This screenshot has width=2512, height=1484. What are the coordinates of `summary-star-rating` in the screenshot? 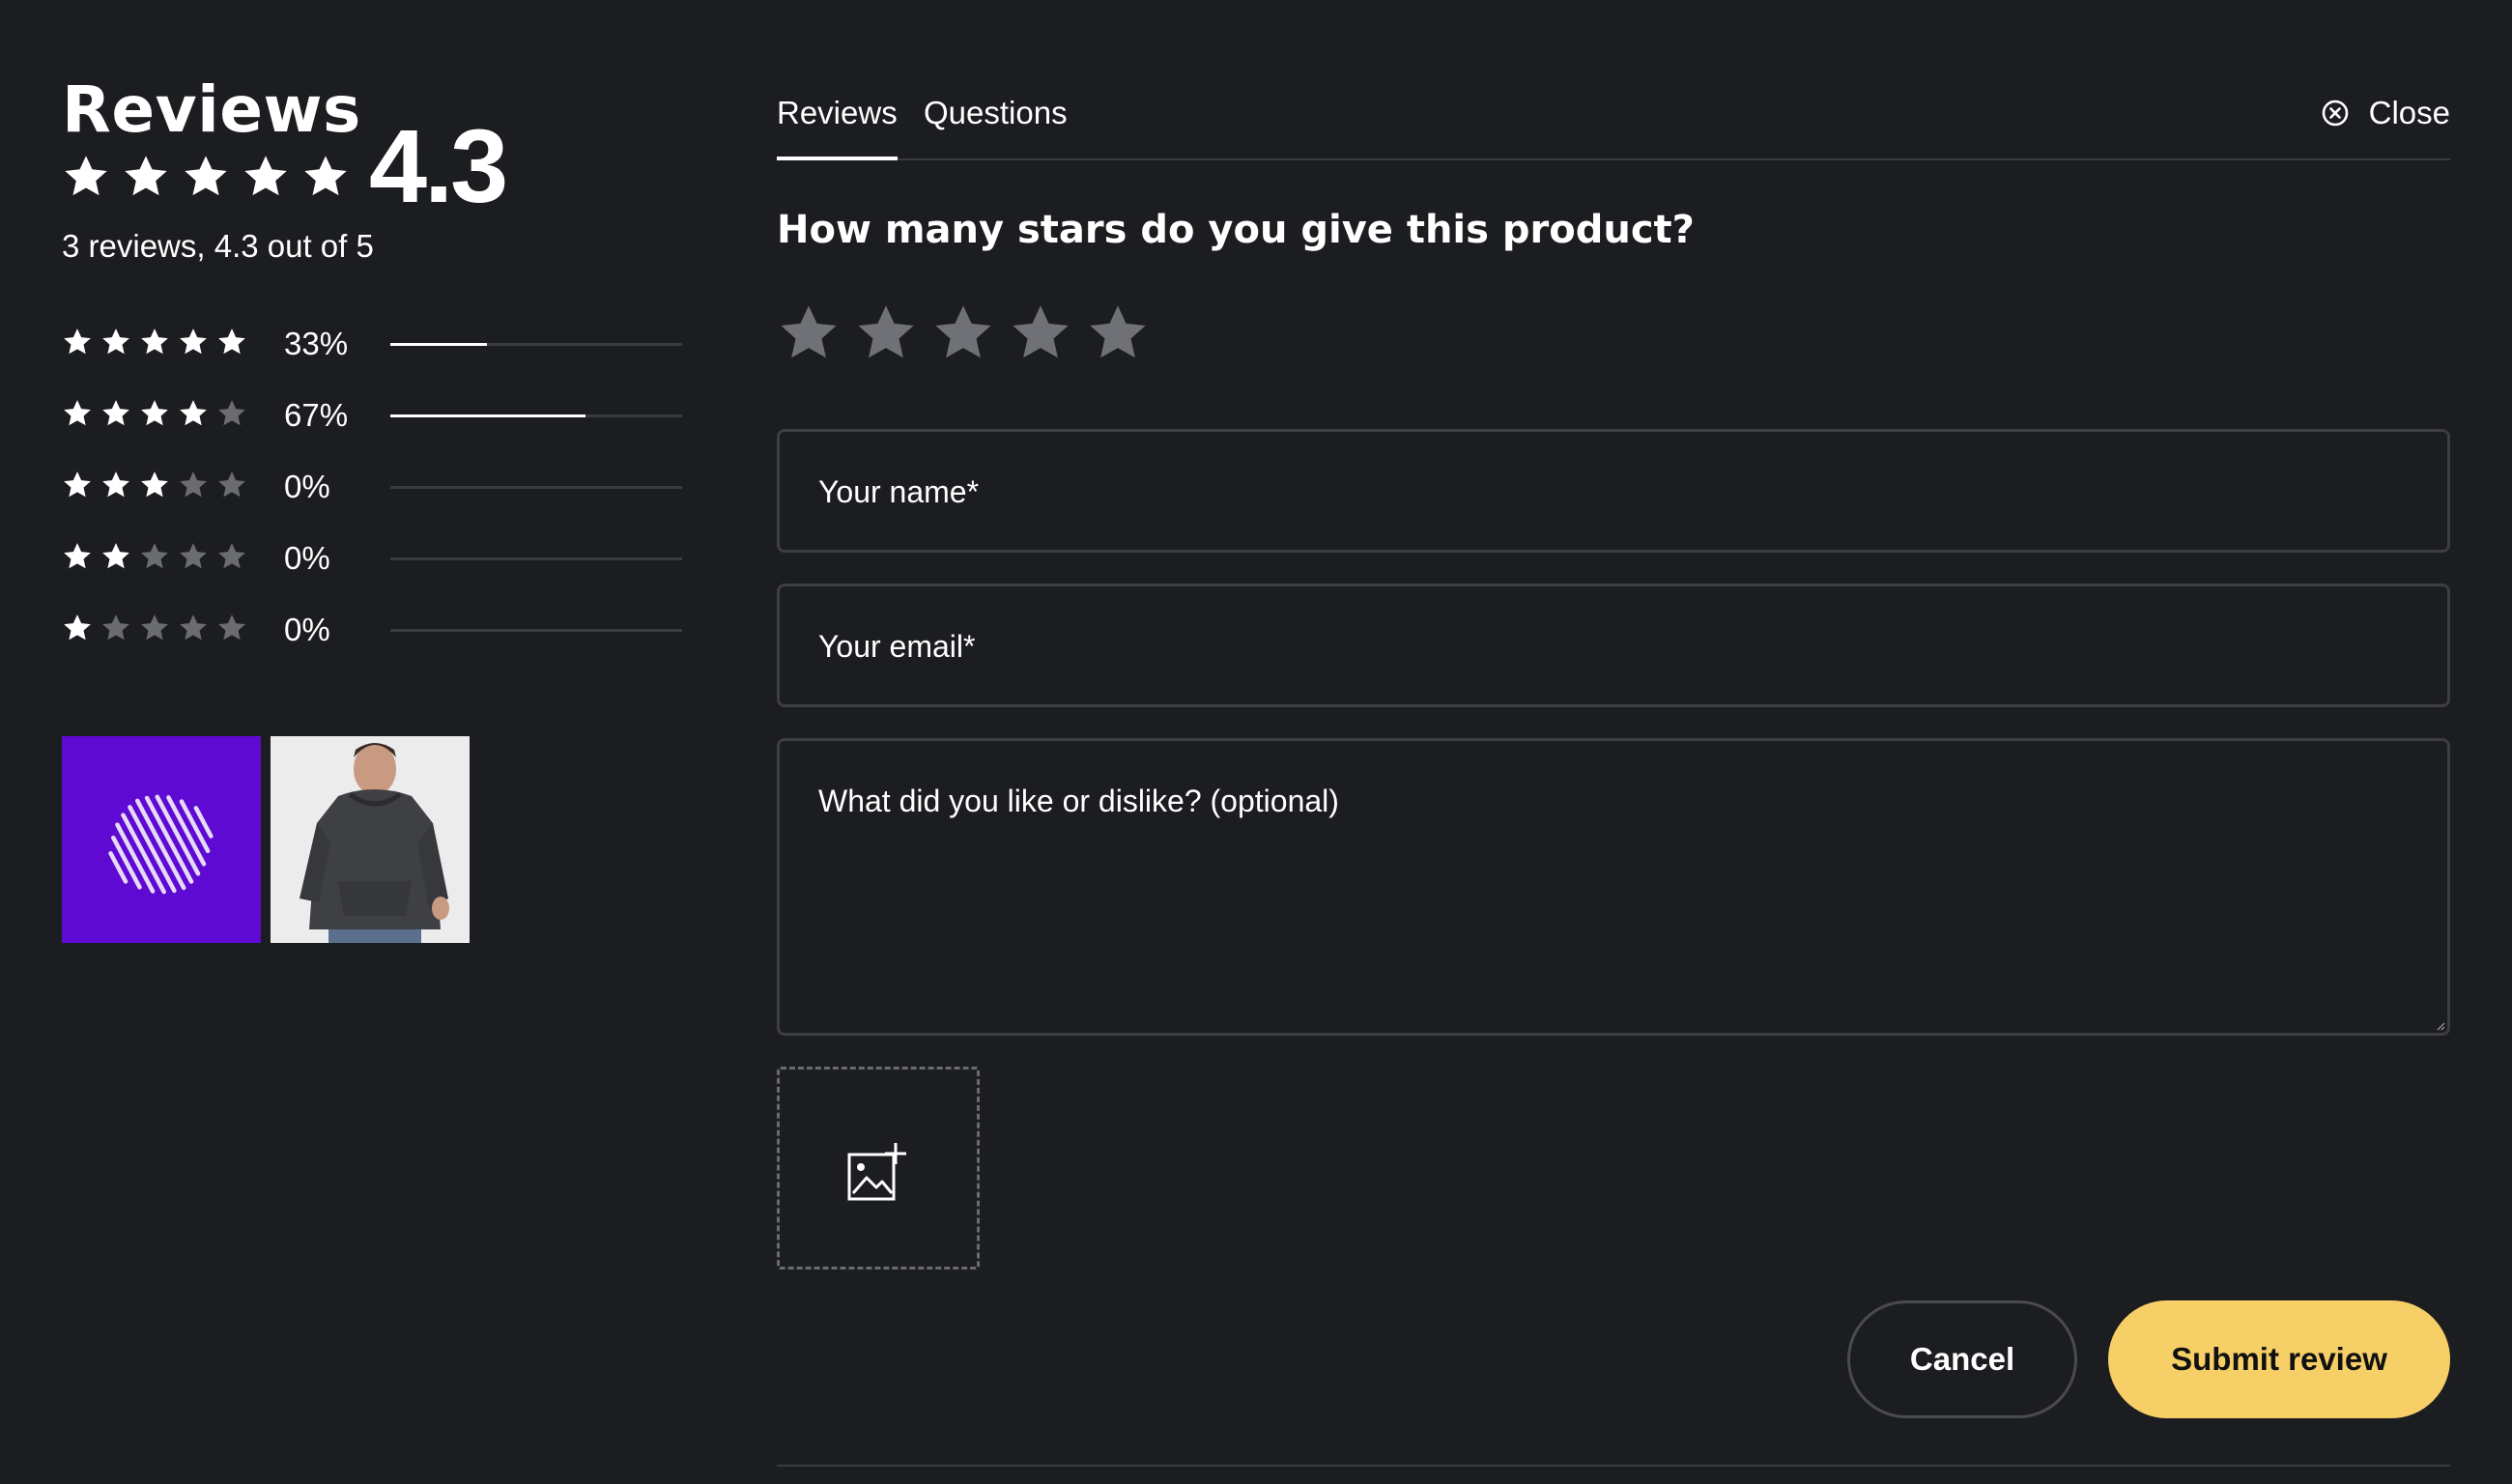 It's located at (206, 177).